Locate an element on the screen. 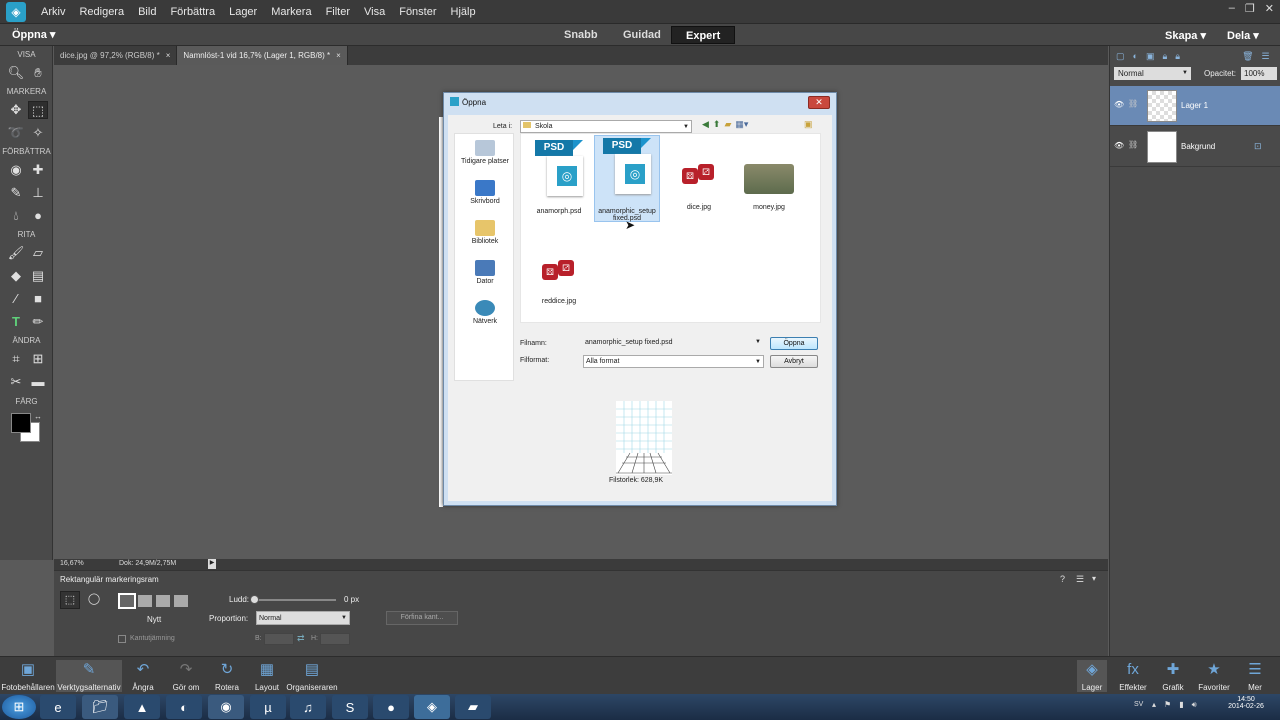 The image size is (1280, 720). swap-colors-icon: ↔ is located at coordinates (38, 416).